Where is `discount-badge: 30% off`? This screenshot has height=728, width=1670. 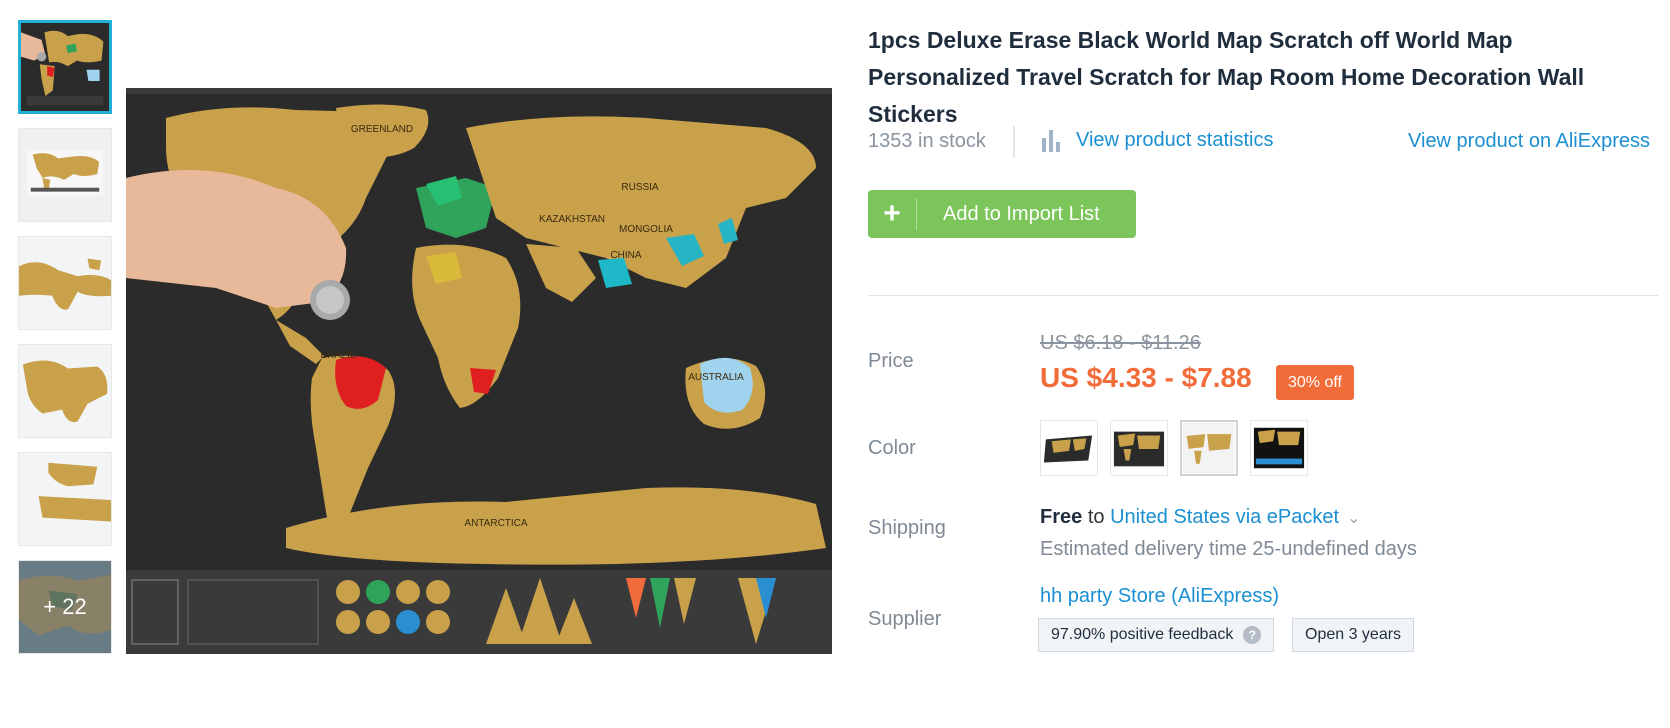
discount-badge: 30% off is located at coordinates (1315, 382).